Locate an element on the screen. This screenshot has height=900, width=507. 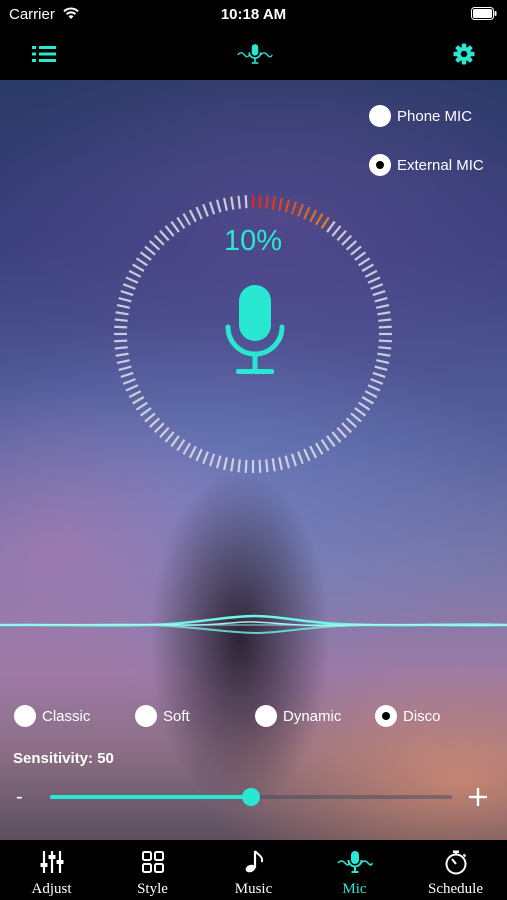
stopwatch-icon is located at coordinates (456, 862).